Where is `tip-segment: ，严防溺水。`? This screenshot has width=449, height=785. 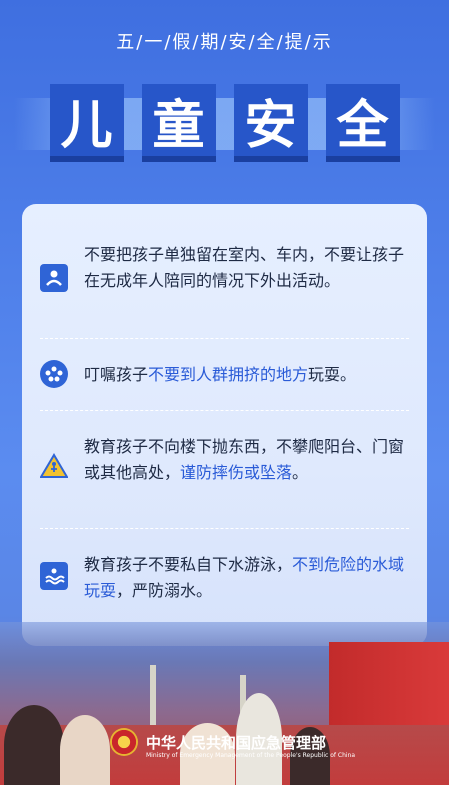
tip-segment: ，严防溺水。 is located at coordinates (164, 590).